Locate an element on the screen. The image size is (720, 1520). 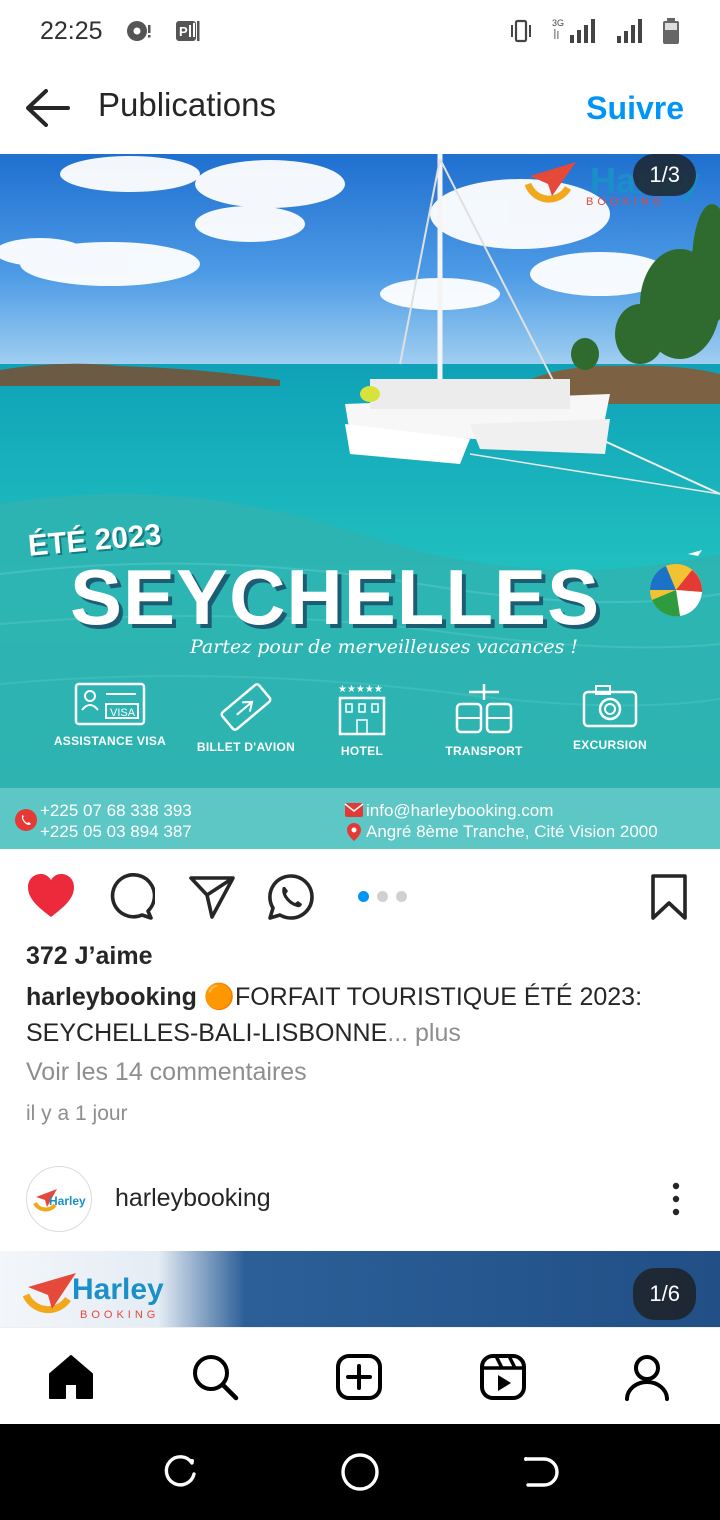
carousel-indicator is located at coordinates (382, 896).